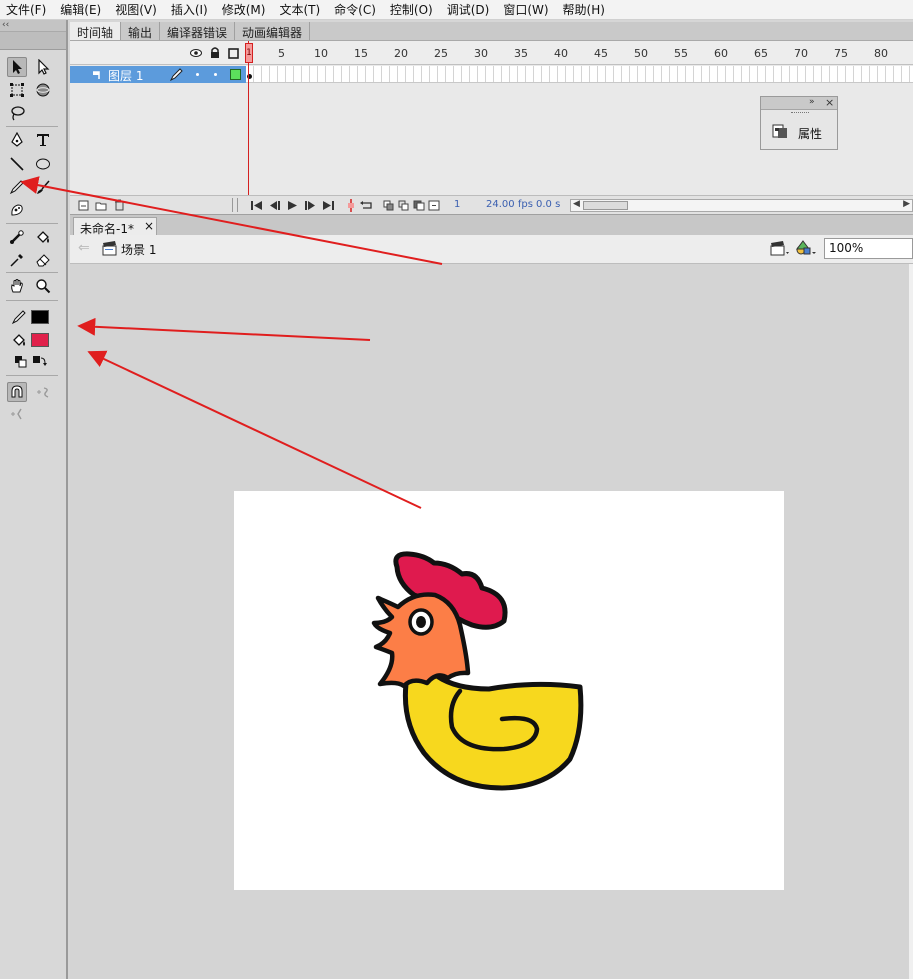 The image size is (913, 979). I want to click on frame-number: 55, so click(681, 53).